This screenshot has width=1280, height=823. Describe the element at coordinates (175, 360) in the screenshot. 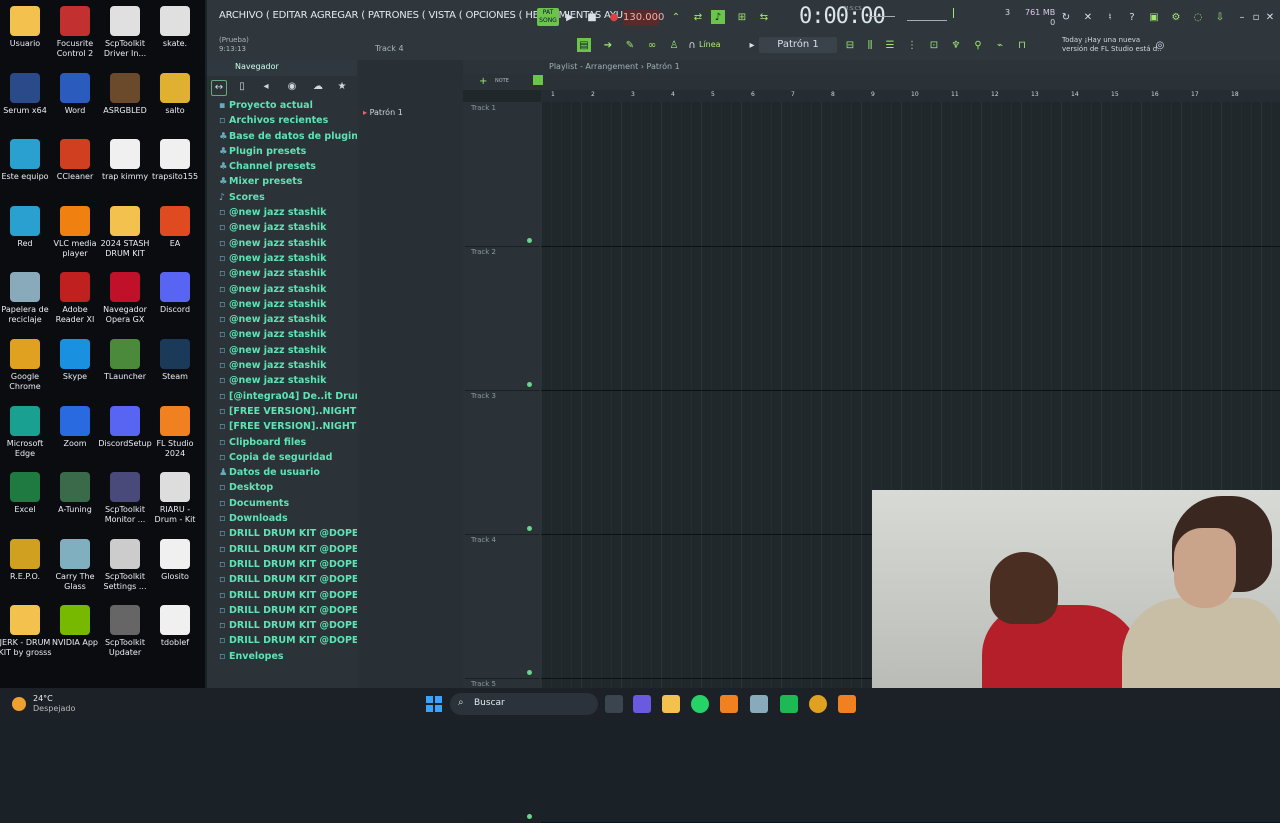

I see `desktop-icon: Steam` at that location.